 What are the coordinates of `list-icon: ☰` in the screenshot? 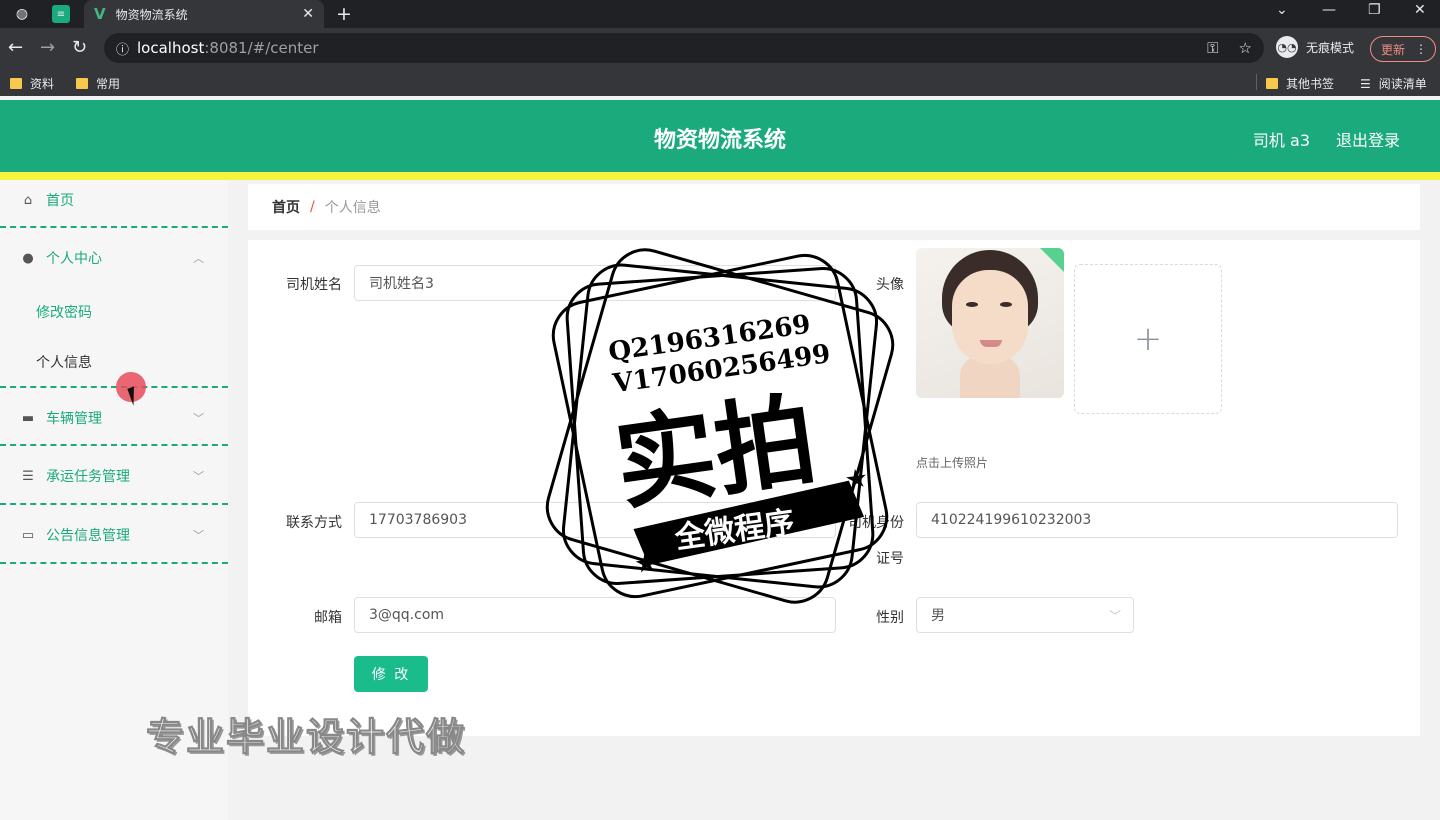 It's located at (28, 476).